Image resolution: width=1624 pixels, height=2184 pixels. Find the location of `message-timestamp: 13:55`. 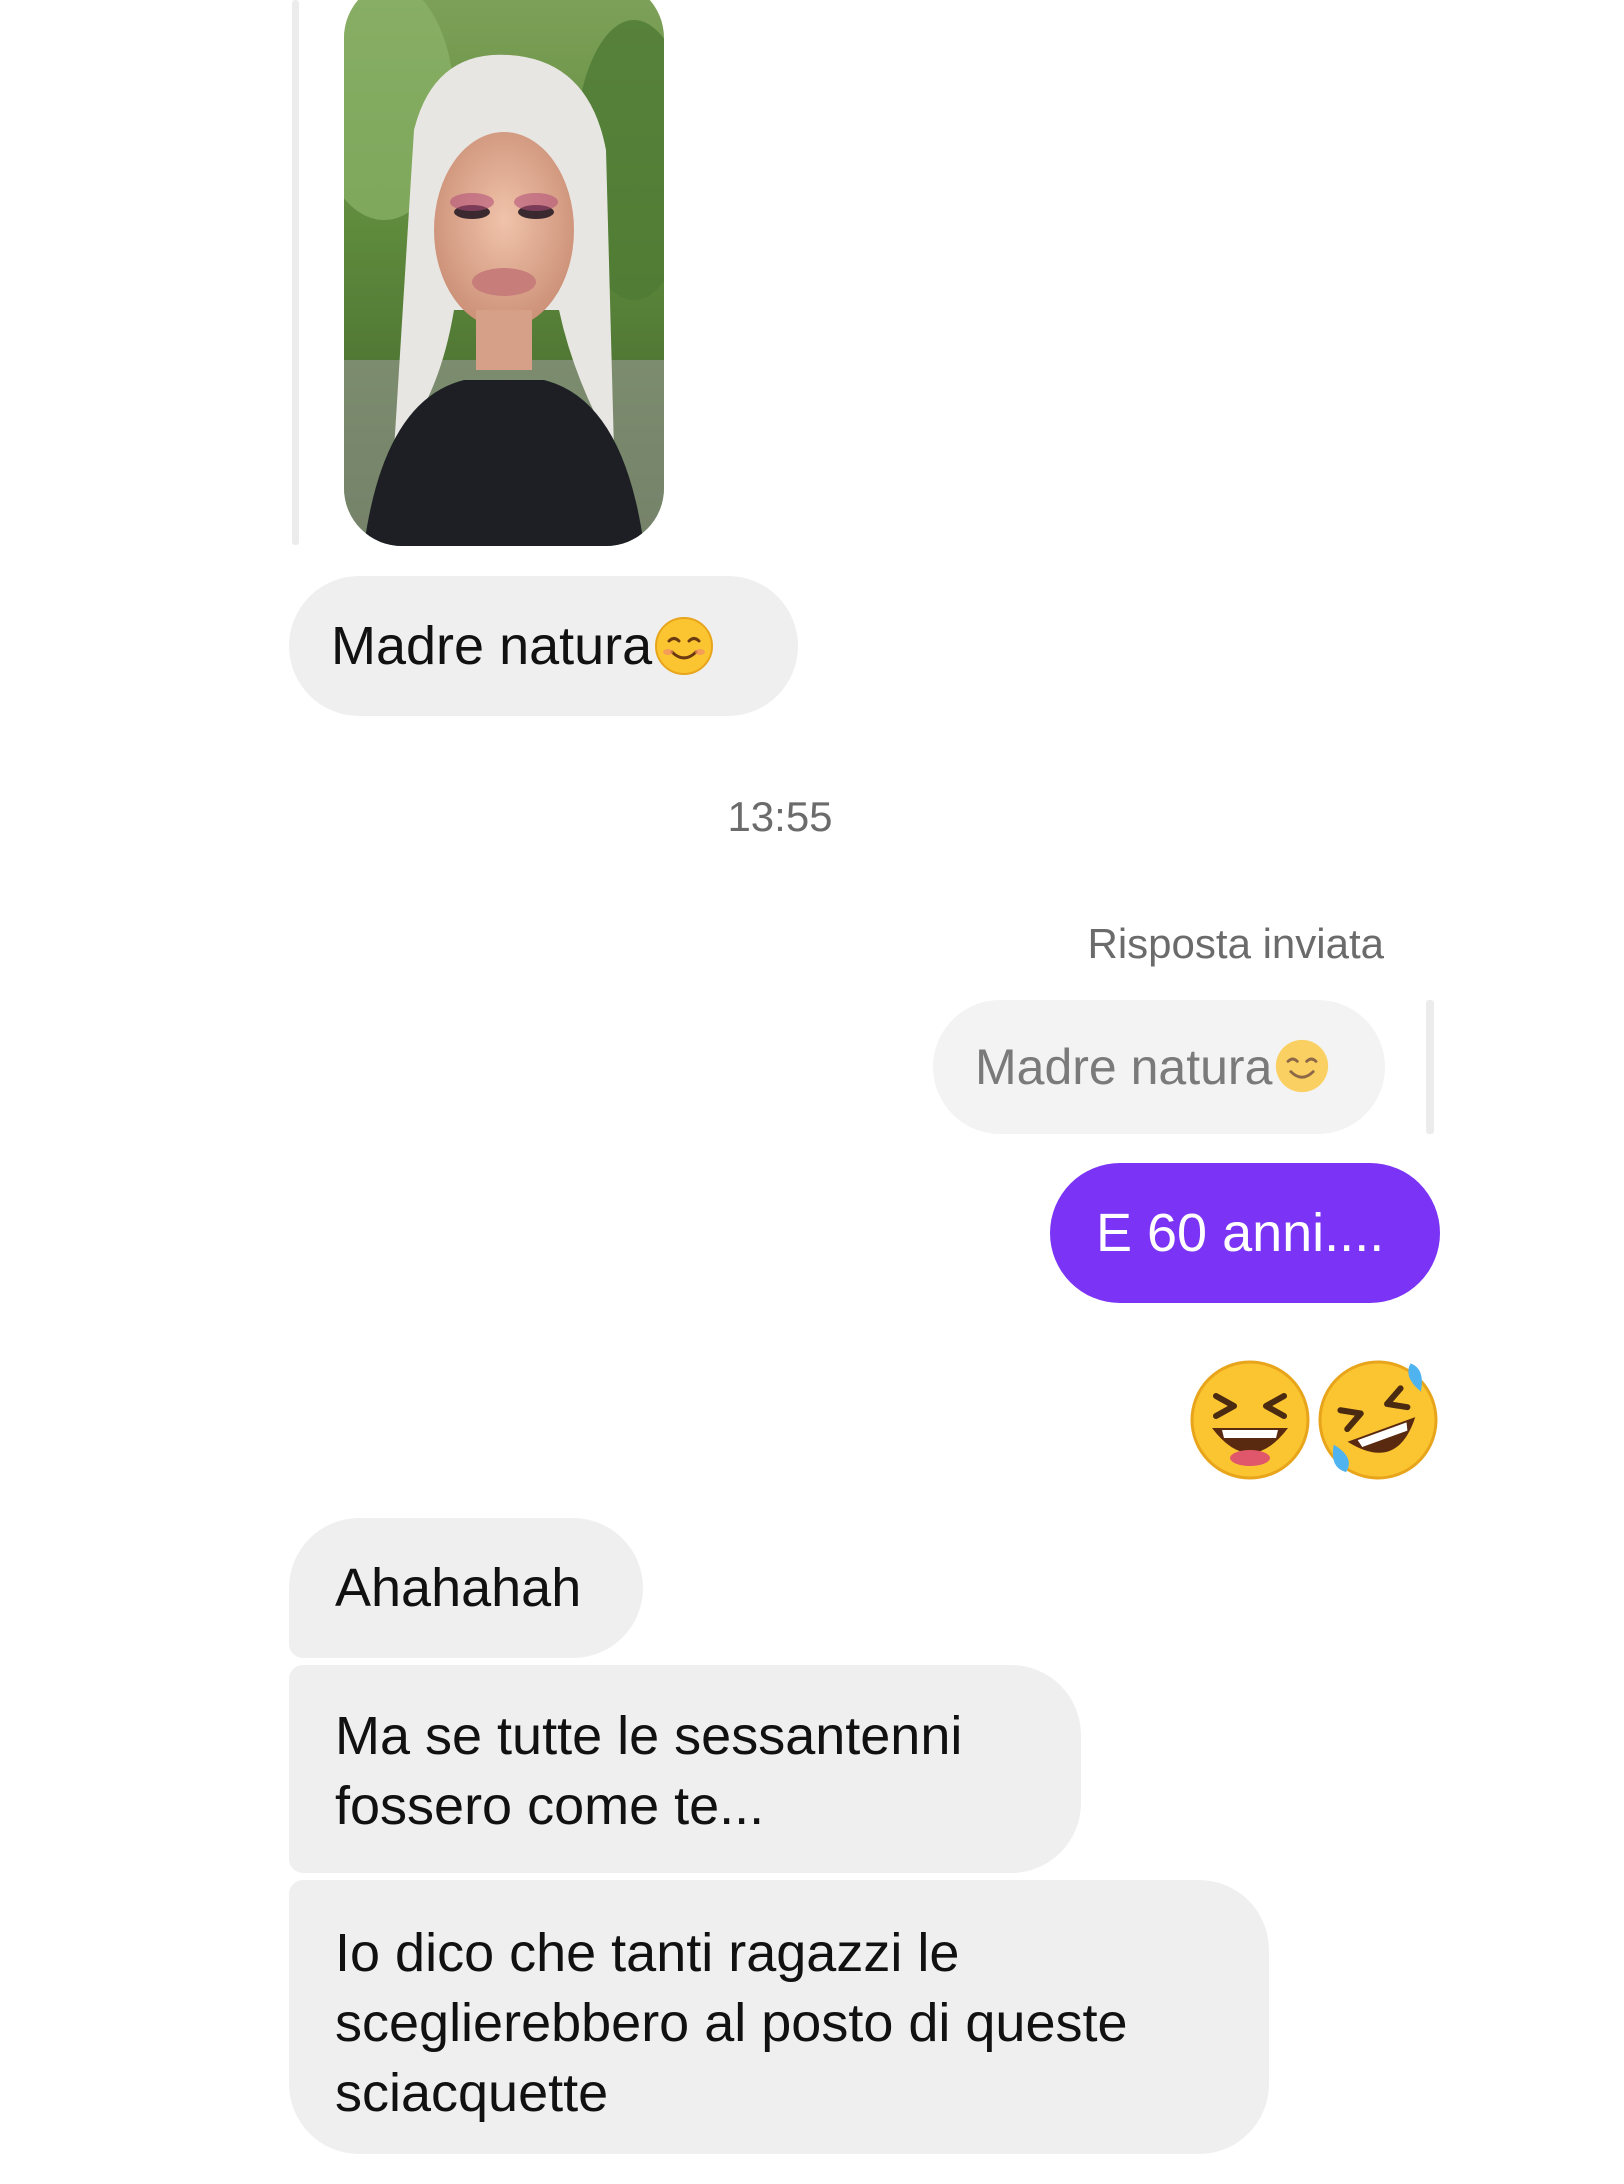

message-timestamp: 13:55 is located at coordinates (780, 816).